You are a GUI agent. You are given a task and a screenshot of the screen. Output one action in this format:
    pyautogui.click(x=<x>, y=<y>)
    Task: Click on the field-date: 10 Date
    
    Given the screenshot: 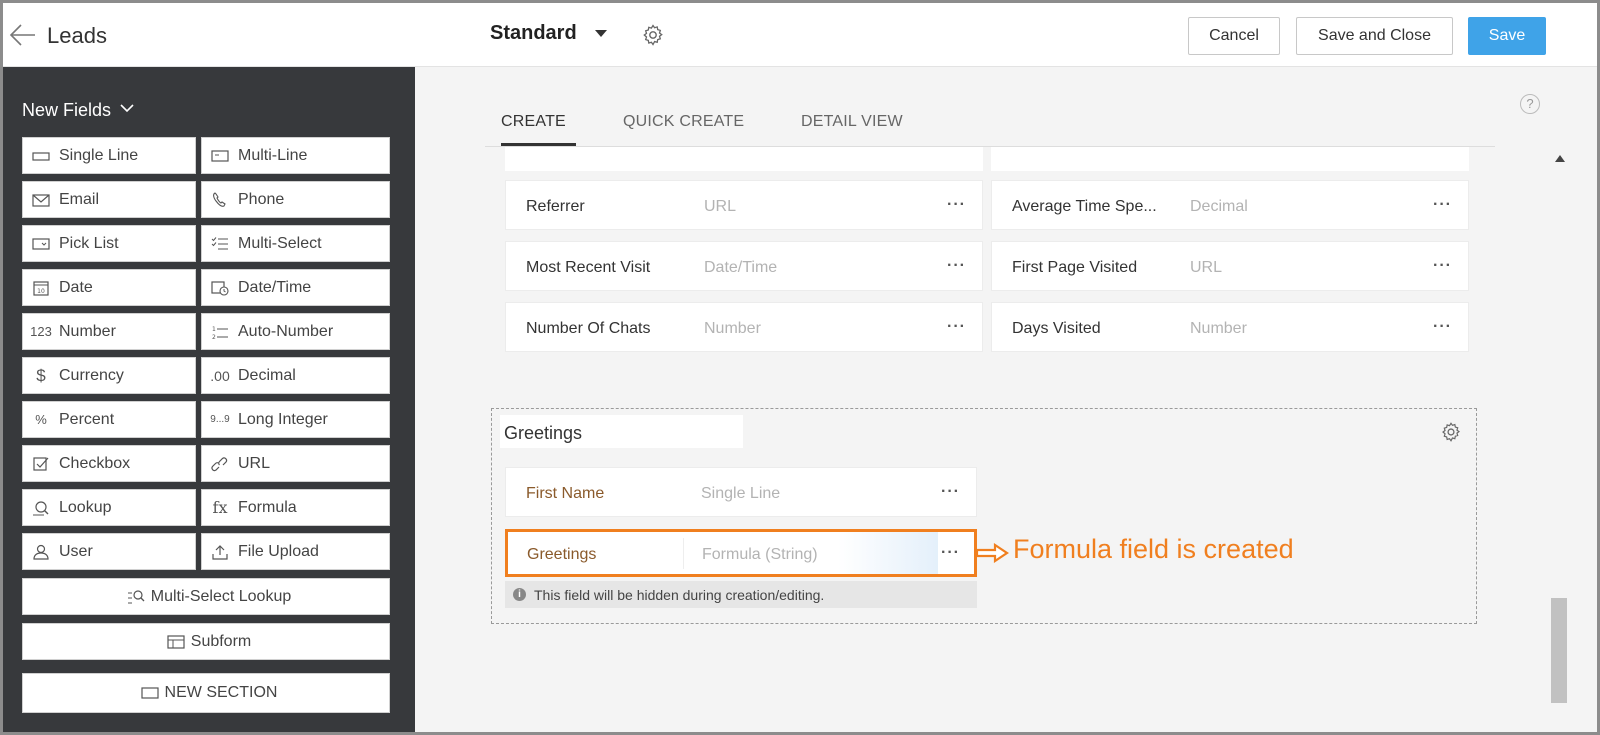 What is the action you would take?
    pyautogui.click(x=109, y=287)
    